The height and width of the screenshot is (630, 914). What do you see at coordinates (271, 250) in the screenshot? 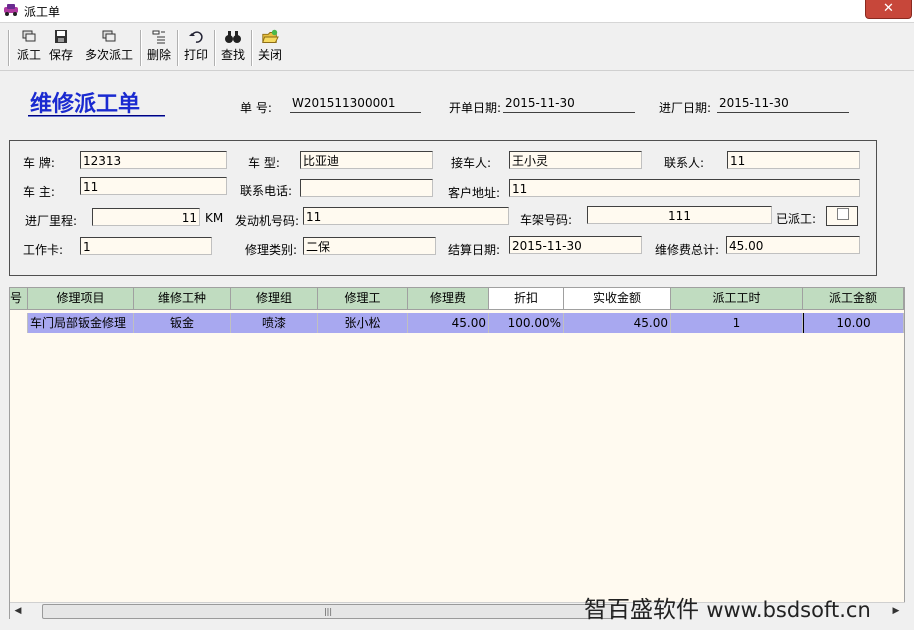
I see `repair-type-label: 修理类别:` at bounding box center [271, 250].